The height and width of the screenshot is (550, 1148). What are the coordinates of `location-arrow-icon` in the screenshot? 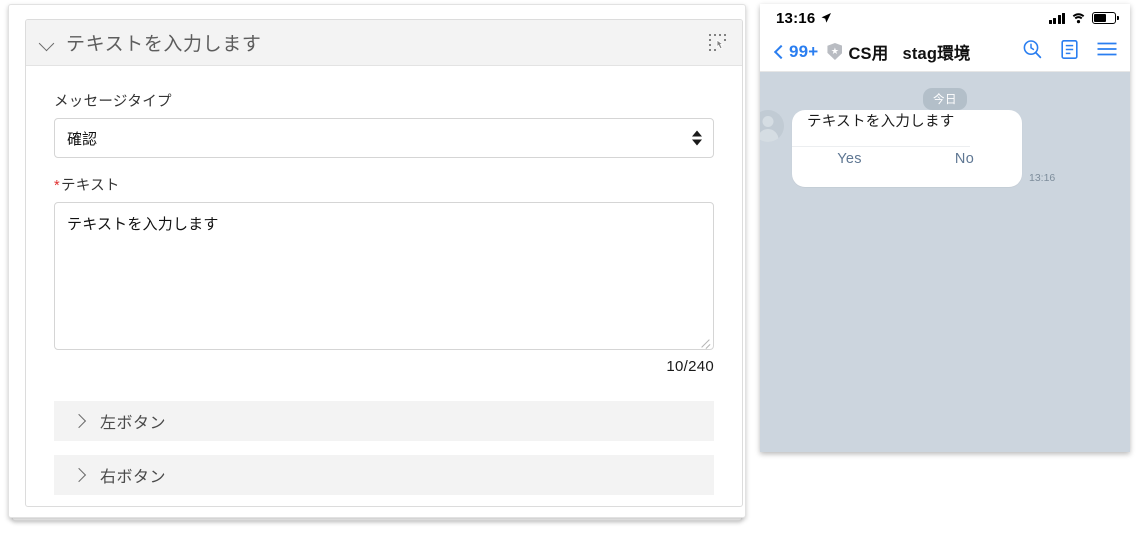 It's located at (826, 18).